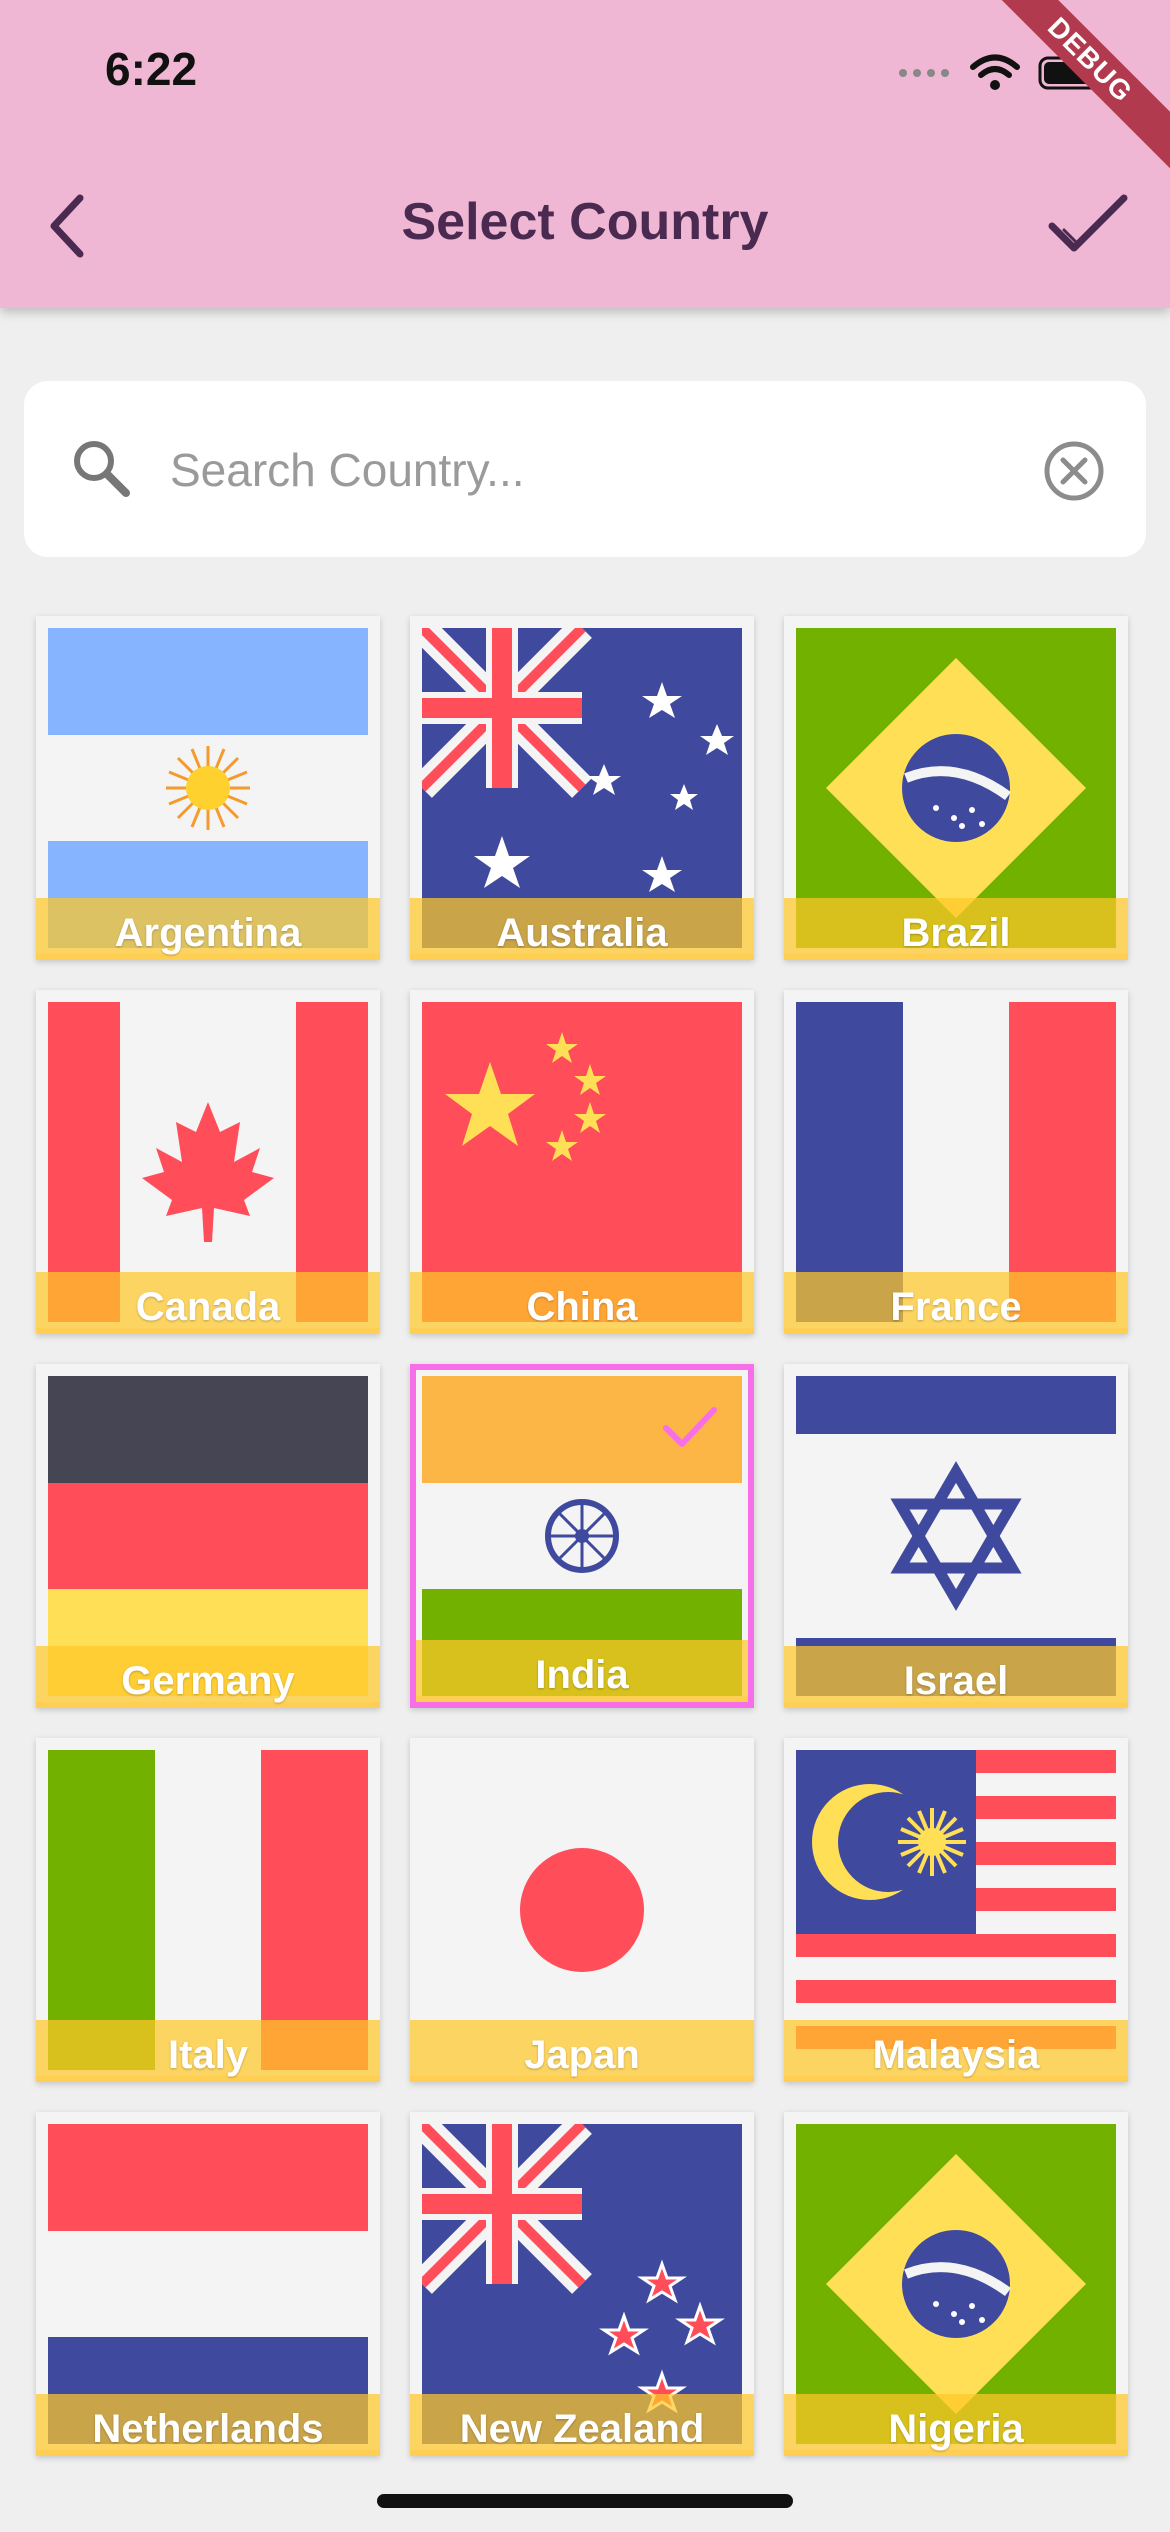 This screenshot has height=2532, width=1170. What do you see at coordinates (582, 1162) in the screenshot?
I see `country-tile-china: China` at bounding box center [582, 1162].